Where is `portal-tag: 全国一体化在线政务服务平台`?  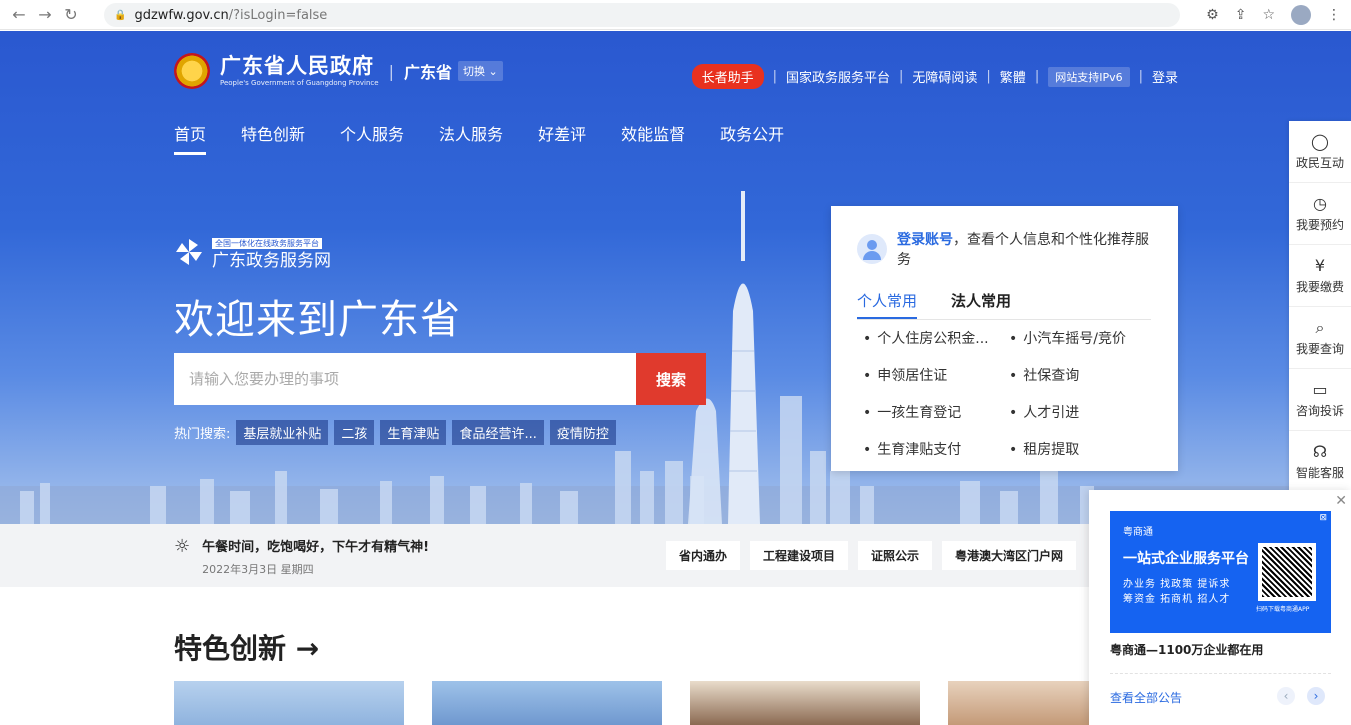 portal-tag: 全国一体化在线政务服务平台 is located at coordinates (267, 243).